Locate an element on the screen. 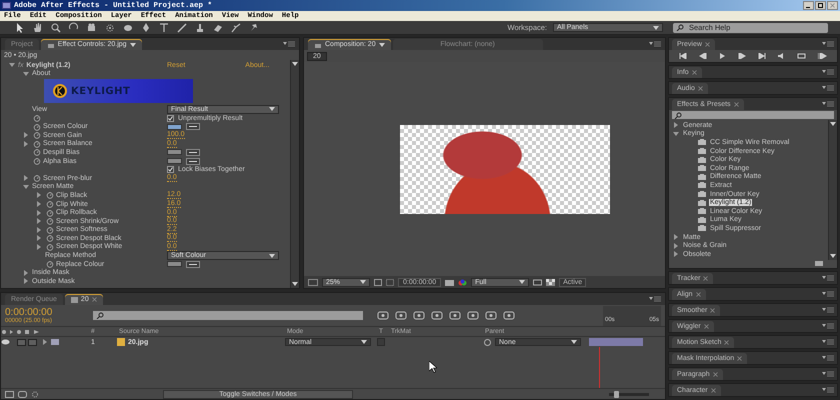  timecode: 0:00:00:00 is located at coordinates (46, 312).